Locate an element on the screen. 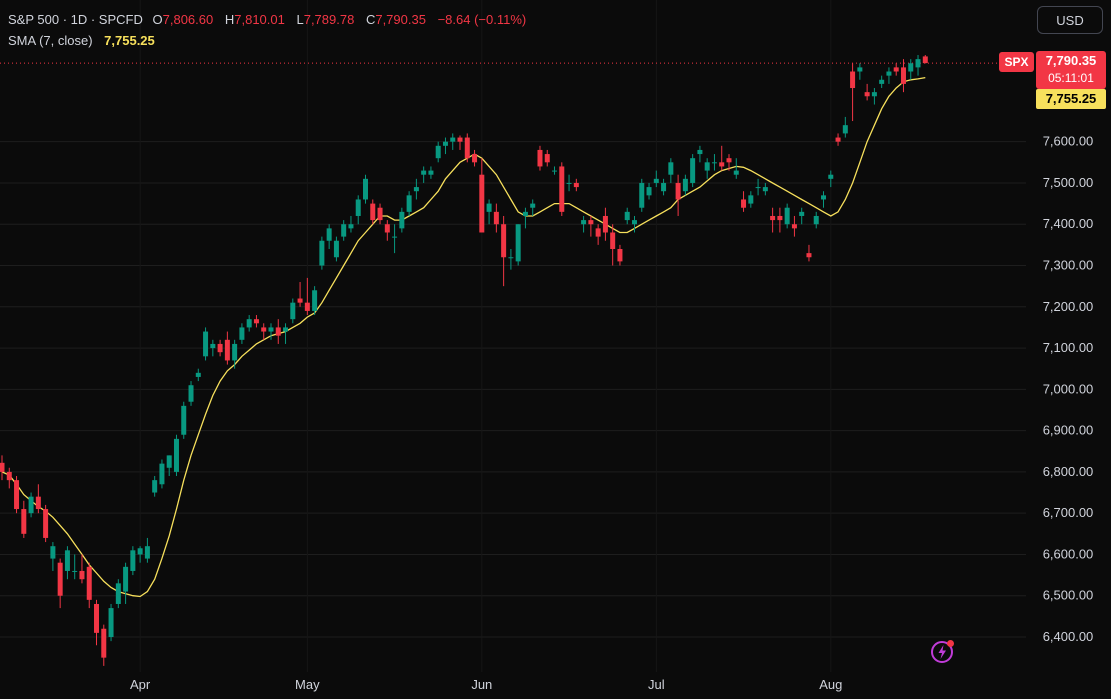  sma-price-tag: 7,755.25 is located at coordinates (1071, 99).